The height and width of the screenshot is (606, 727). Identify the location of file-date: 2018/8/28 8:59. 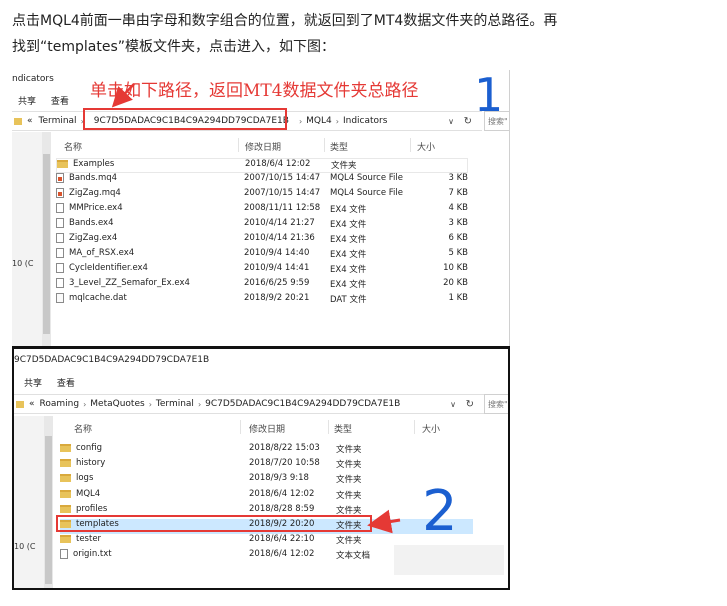
(282, 508).